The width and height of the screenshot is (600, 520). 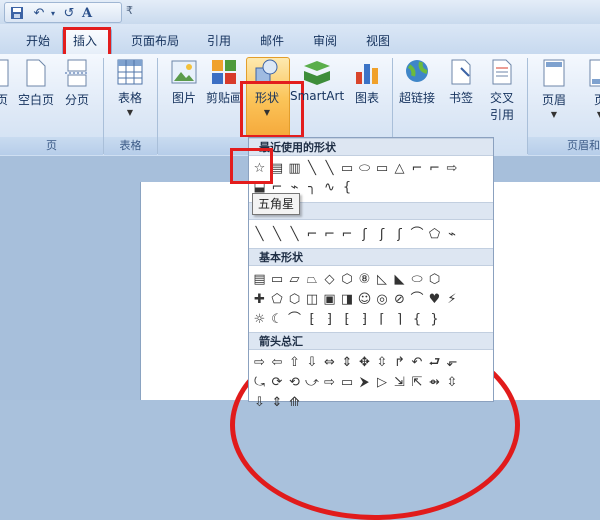 What do you see at coordinates (259, 279) in the screenshot?
I see `basic_row1-shape-item: ▤` at bounding box center [259, 279].